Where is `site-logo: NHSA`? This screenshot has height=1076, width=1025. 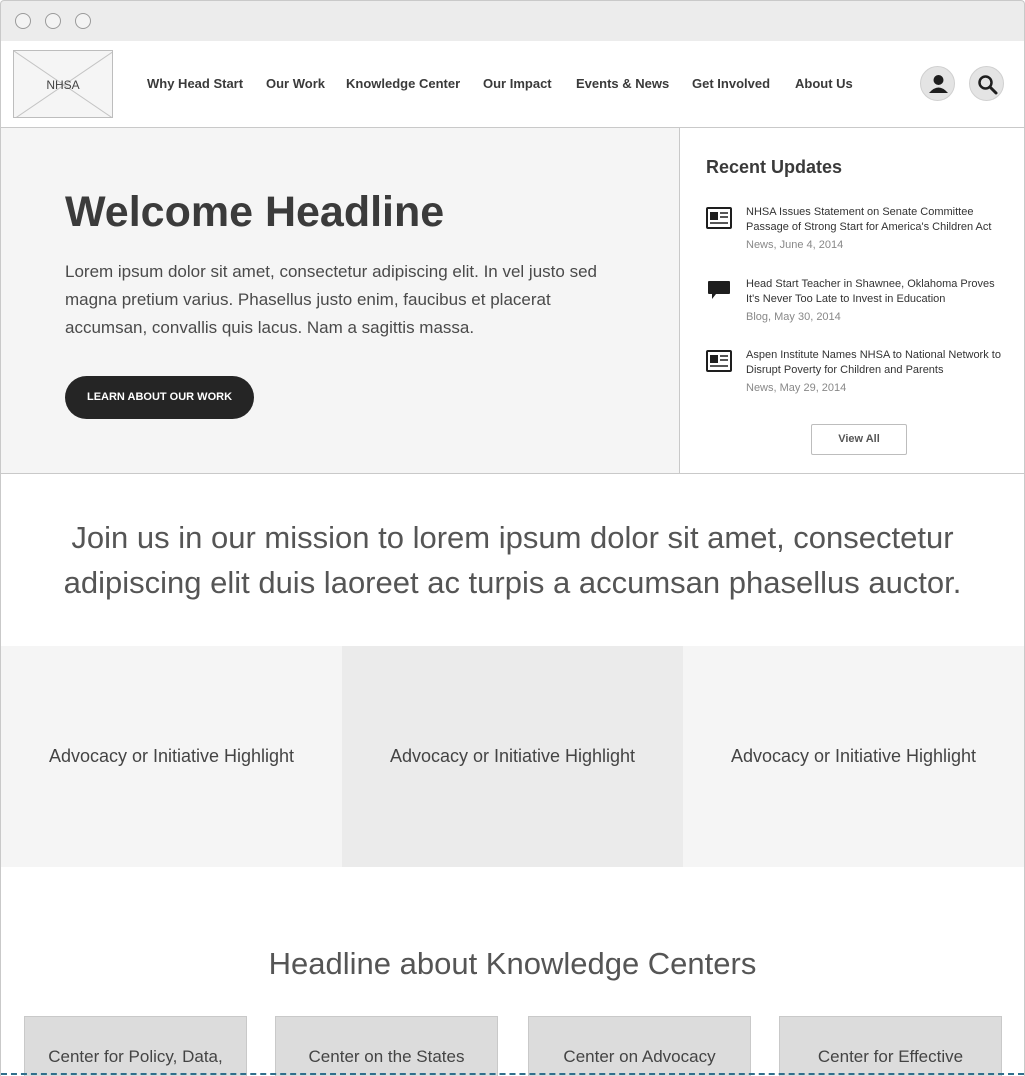 site-logo: NHSA is located at coordinates (63, 84).